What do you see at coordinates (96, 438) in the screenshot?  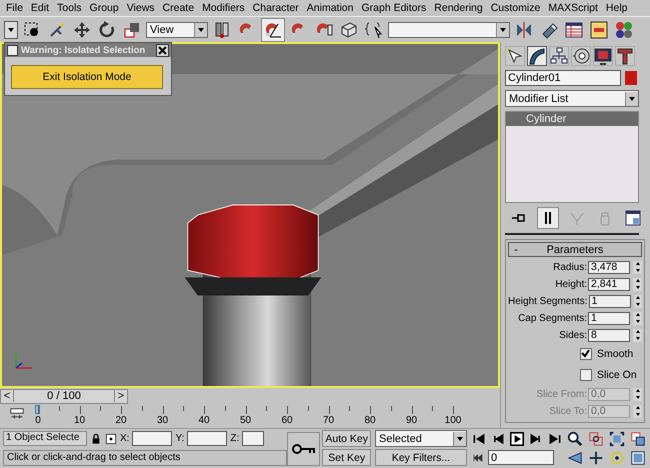 I see `lock-icon` at bounding box center [96, 438].